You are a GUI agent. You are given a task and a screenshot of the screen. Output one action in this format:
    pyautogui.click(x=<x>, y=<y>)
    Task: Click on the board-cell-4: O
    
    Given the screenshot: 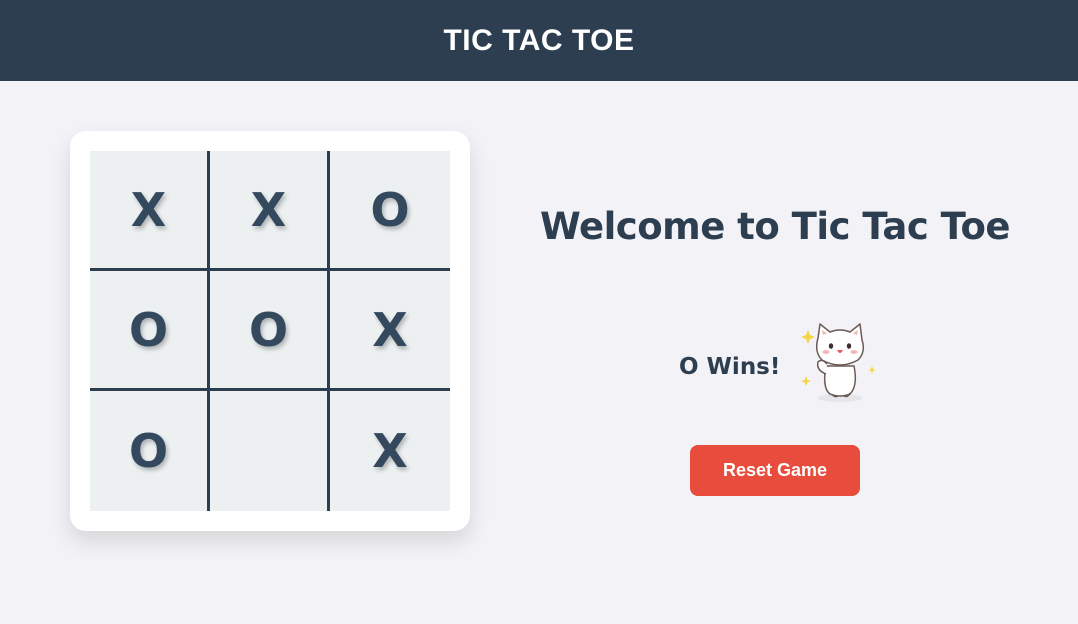 What is the action you would take?
    pyautogui.click(x=150, y=331)
    